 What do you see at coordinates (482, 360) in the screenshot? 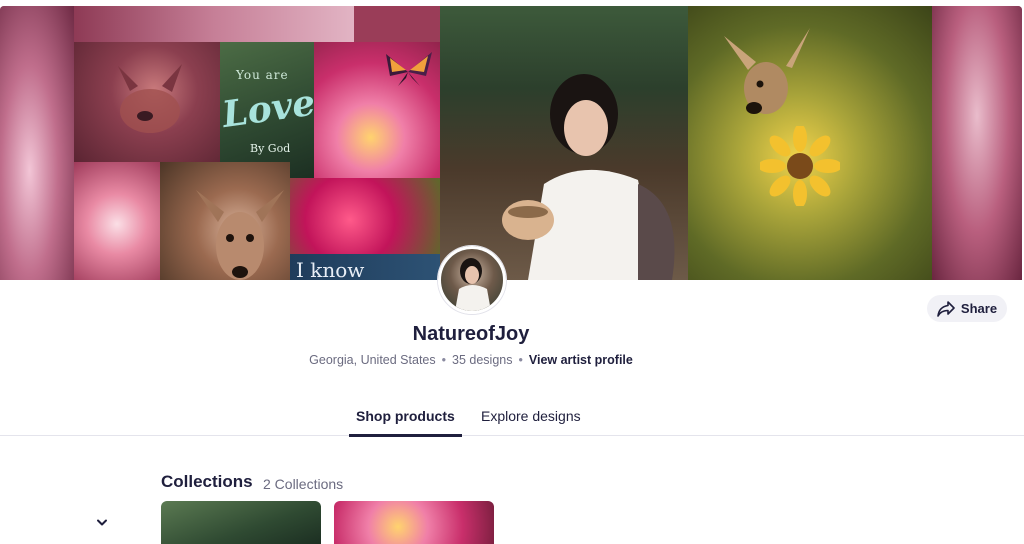
I see `artist-design-count: 35 designs` at bounding box center [482, 360].